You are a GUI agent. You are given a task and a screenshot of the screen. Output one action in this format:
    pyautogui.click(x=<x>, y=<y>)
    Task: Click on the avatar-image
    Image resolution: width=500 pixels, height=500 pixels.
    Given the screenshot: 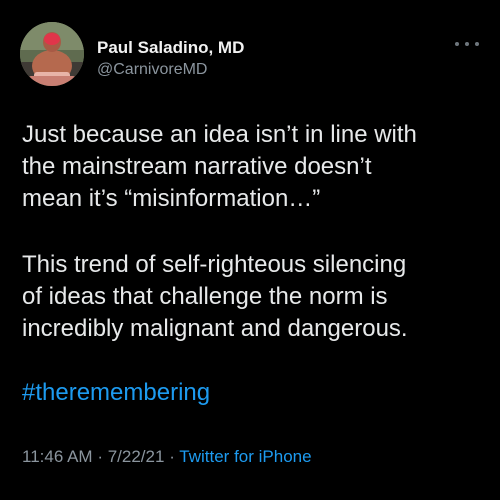 What is the action you would take?
    pyautogui.click(x=52, y=54)
    